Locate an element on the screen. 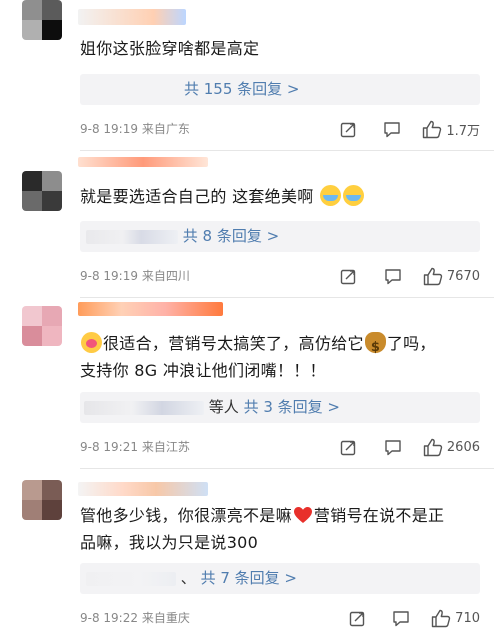 The image size is (494, 640). comment-text: 了吗， is located at coordinates (411, 343).